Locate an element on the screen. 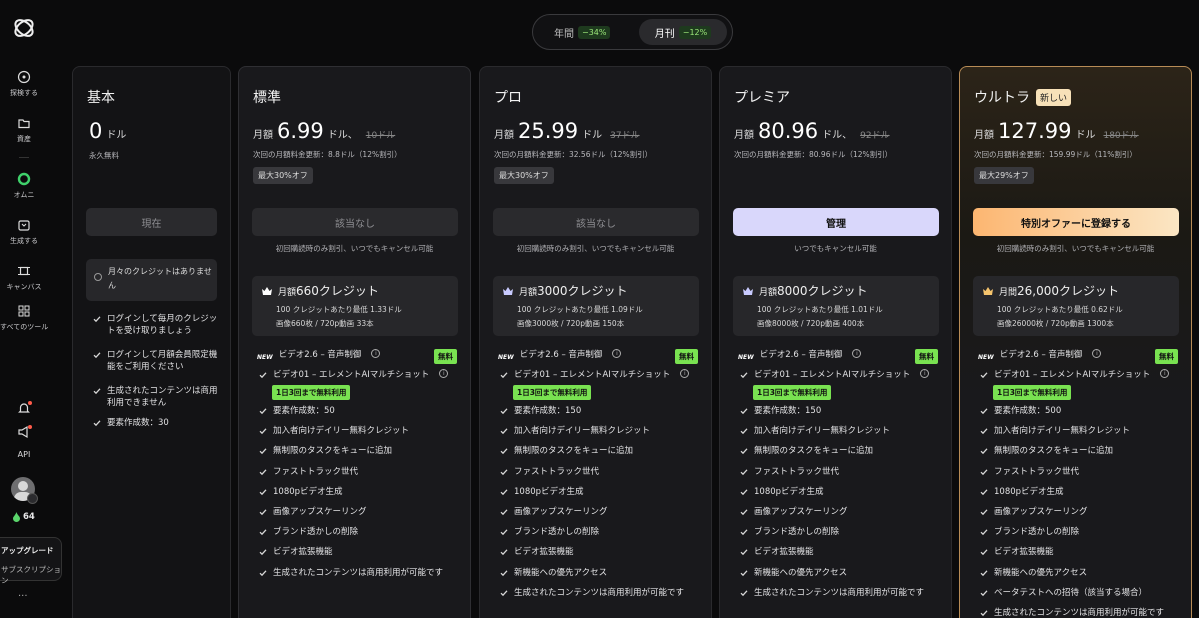 Image resolution: width=1199 pixels, height=618 pixels. sidebar-divider is located at coordinates (24, 157).